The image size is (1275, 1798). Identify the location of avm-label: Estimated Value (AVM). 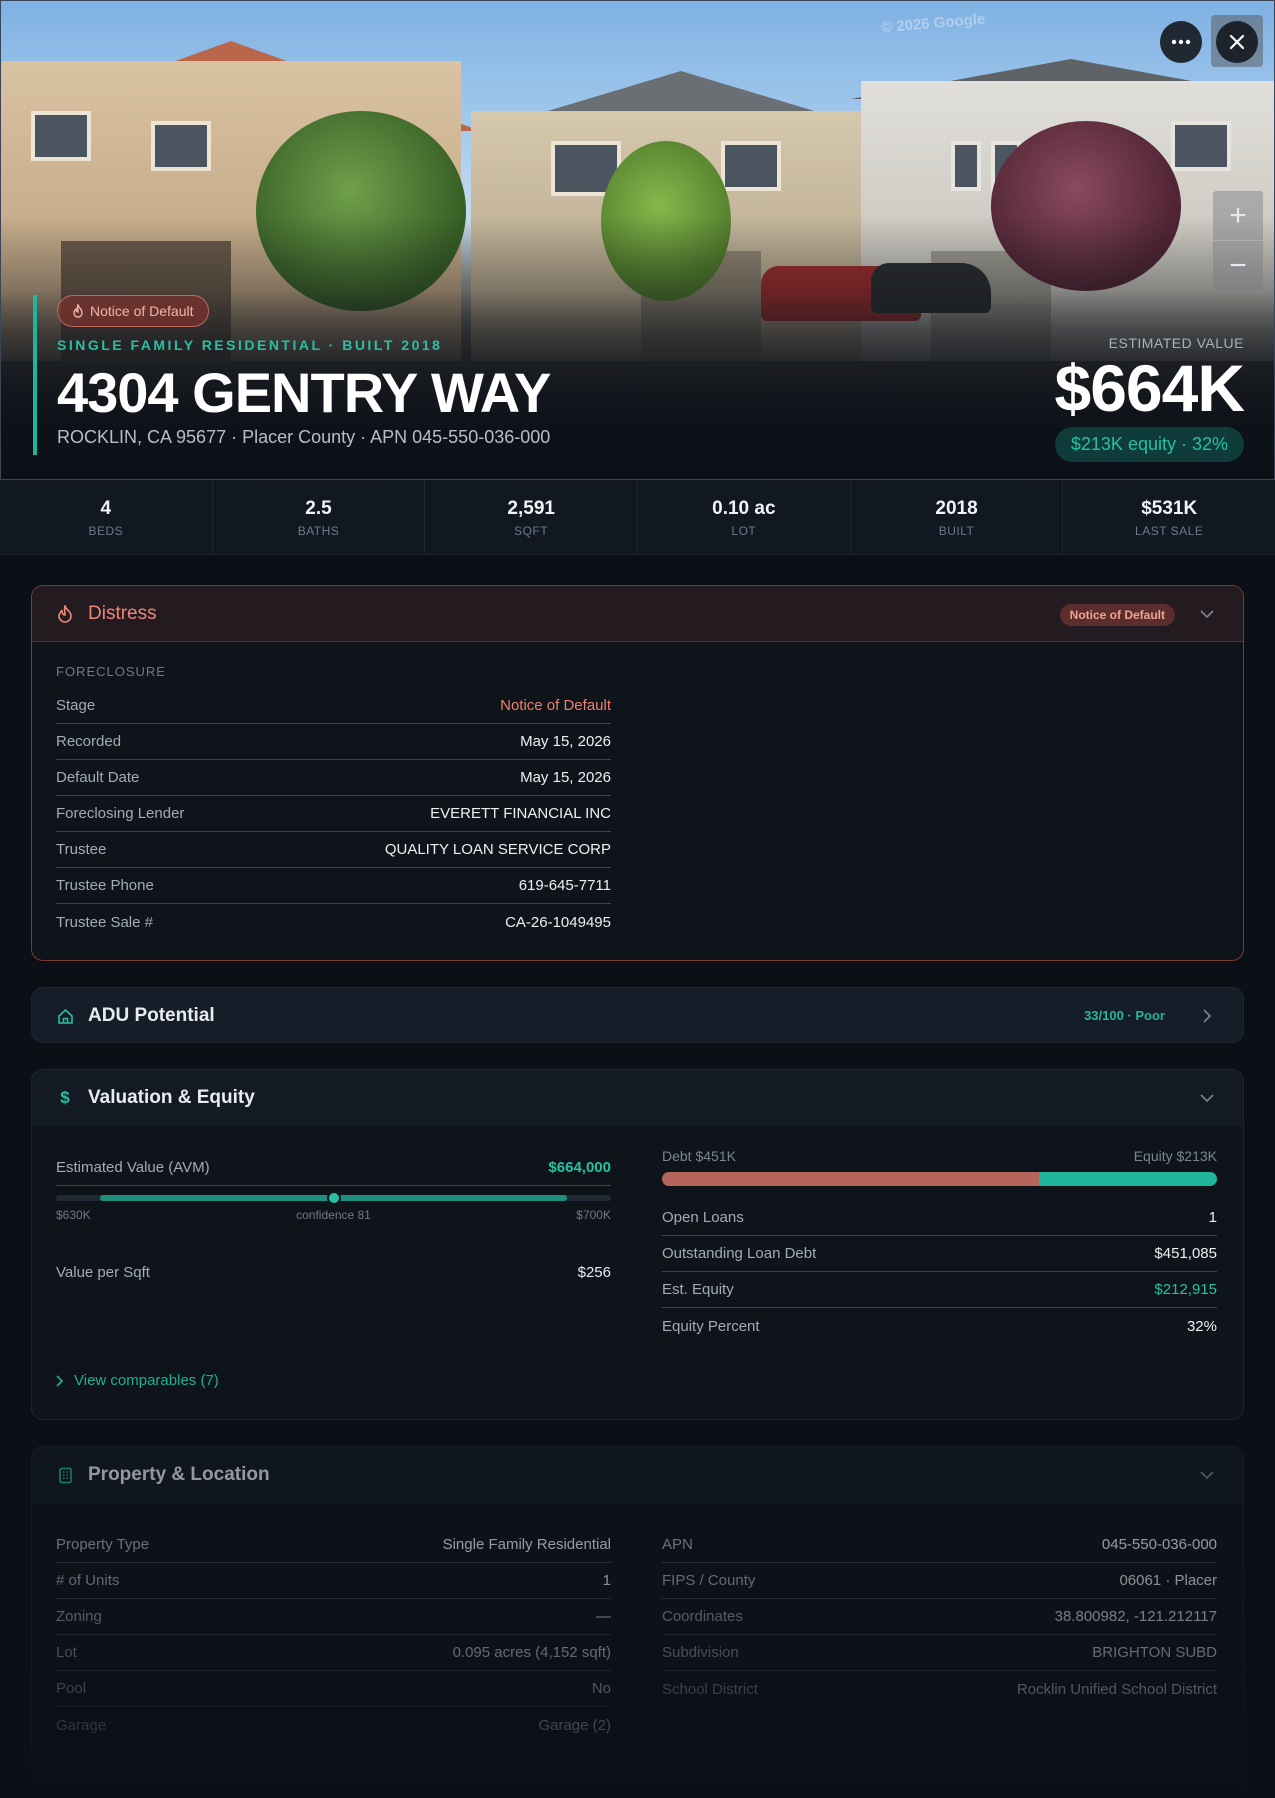
(133, 1167).